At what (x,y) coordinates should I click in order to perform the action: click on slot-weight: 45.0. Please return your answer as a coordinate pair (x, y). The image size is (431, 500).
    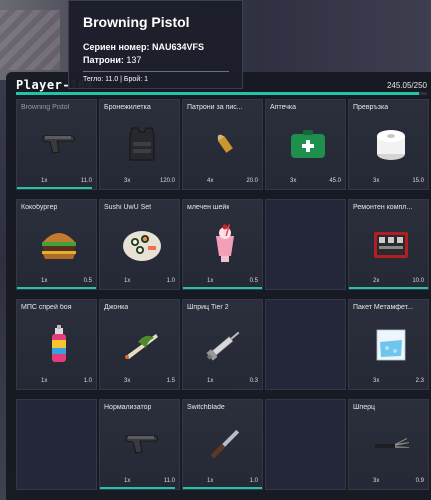
    Looking at the image, I should click on (335, 181).